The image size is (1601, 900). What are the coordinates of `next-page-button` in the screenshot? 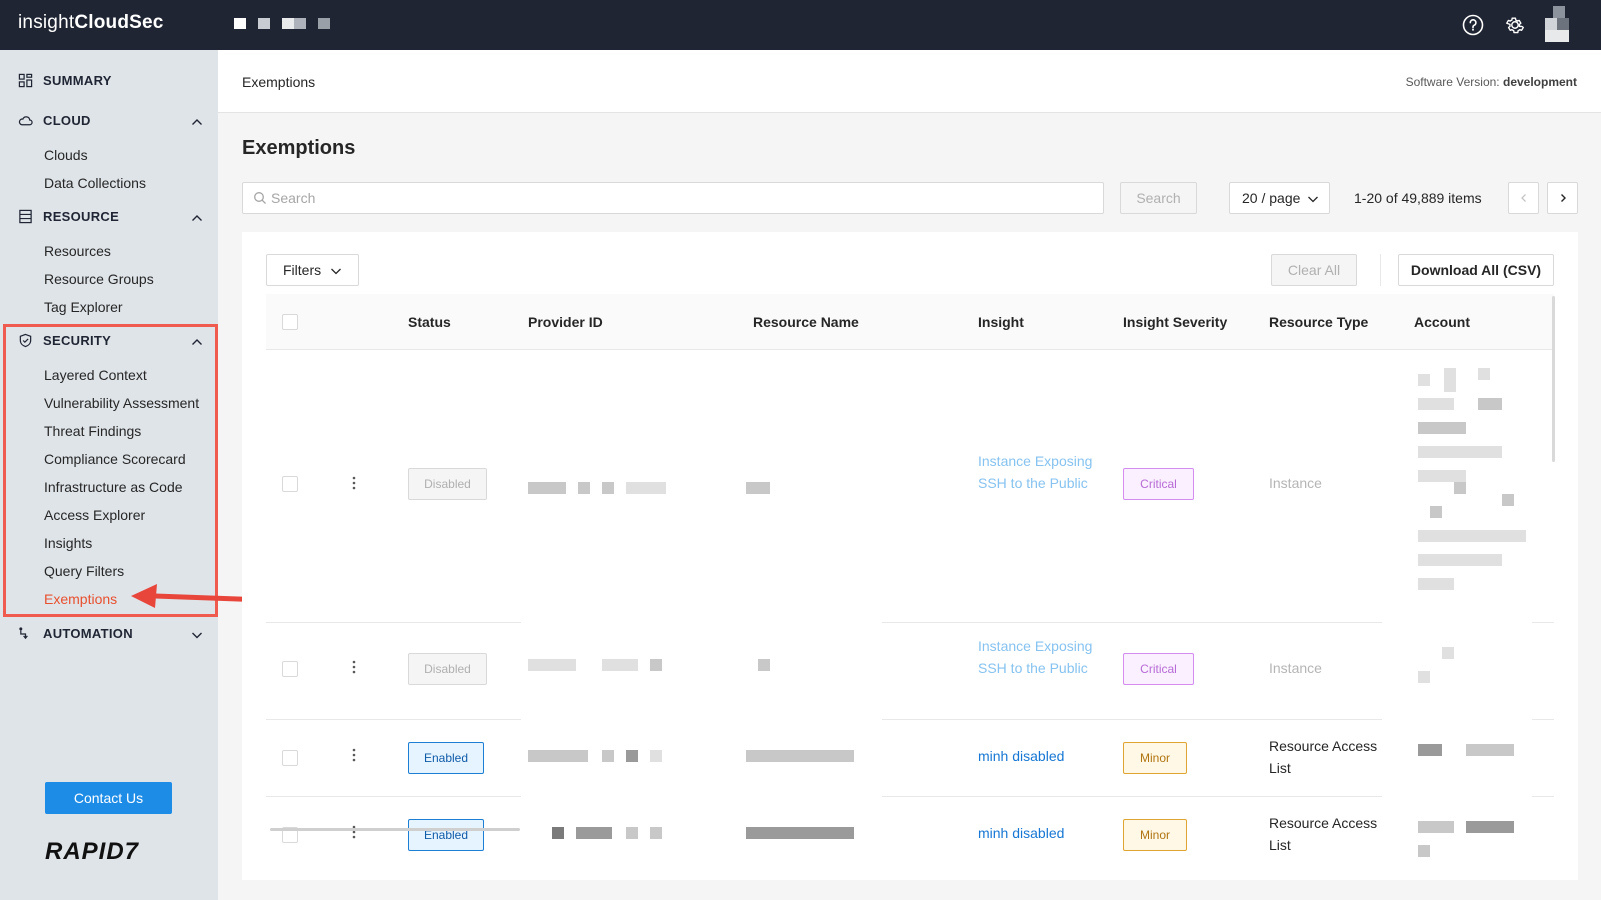 It's located at (1562, 198).